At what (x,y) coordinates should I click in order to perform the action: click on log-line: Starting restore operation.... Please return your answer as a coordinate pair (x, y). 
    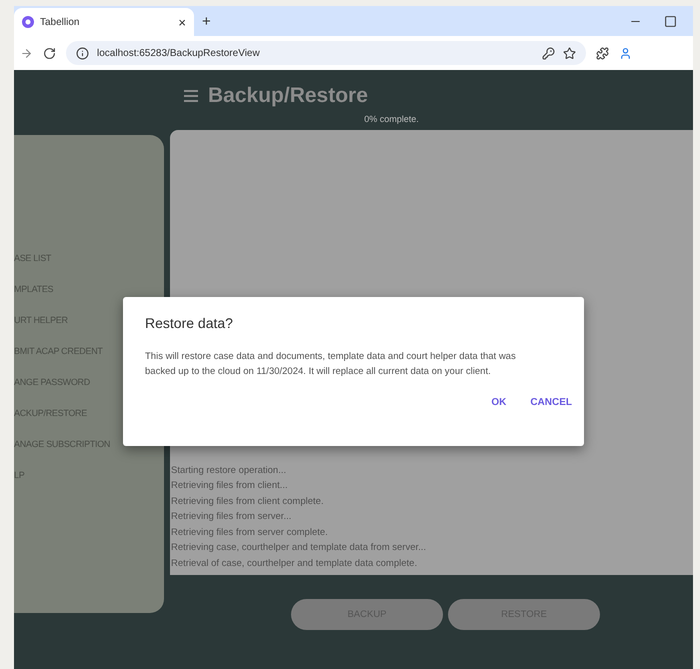
    Looking at the image, I should click on (228, 470).